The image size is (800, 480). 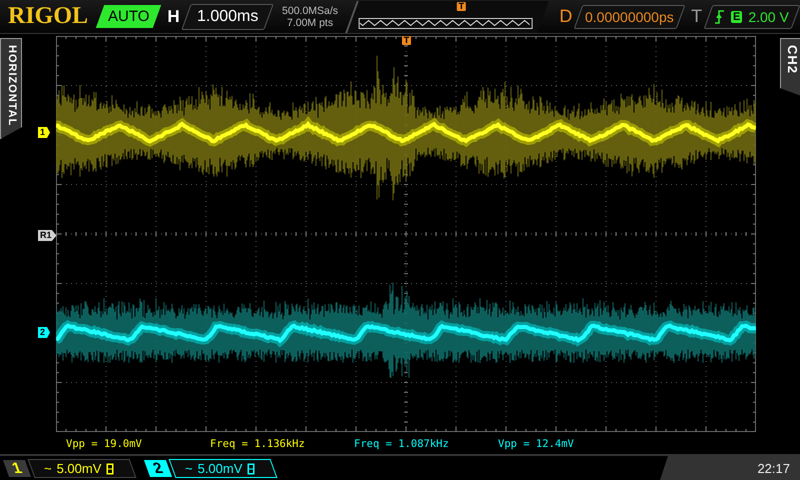 What do you see at coordinates (536, 444) in the screenshot?
I see `measurement-readout: Vpp = 12.4mV` at bounding box center [536, 444].